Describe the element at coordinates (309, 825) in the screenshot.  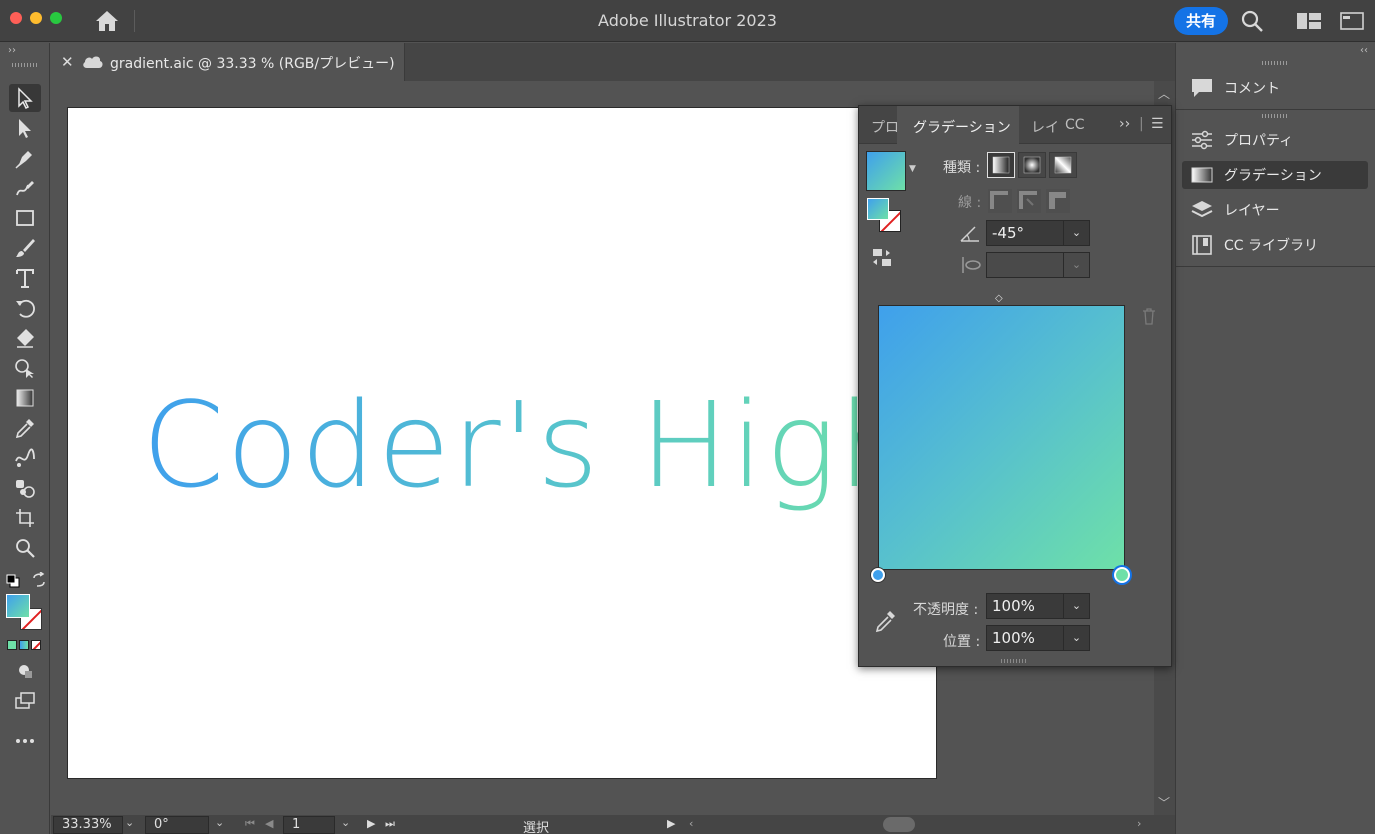
I see `artboard-number-field: 1` at that location.